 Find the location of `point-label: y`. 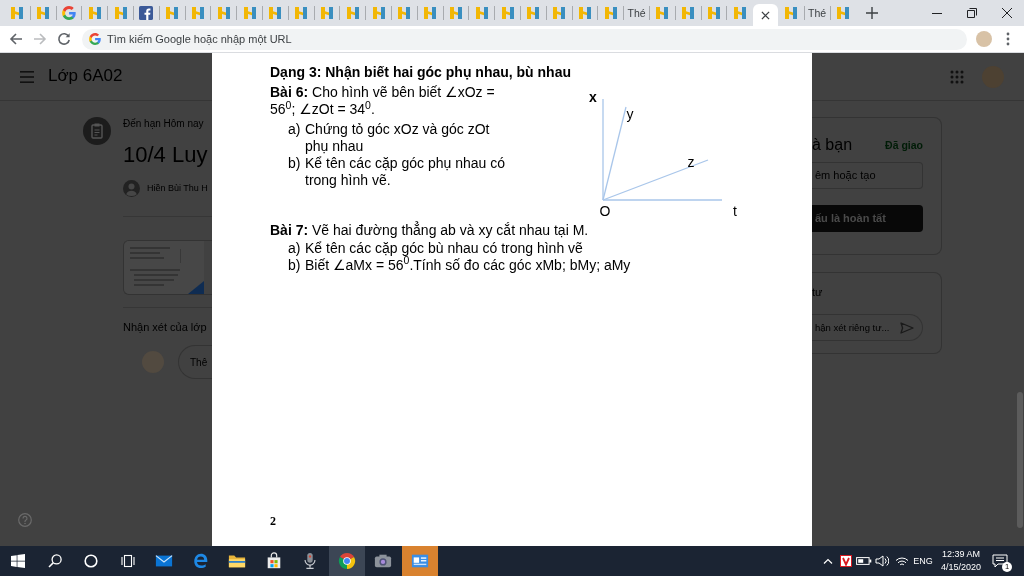

point-label: y is located at coordinates (630, 114).